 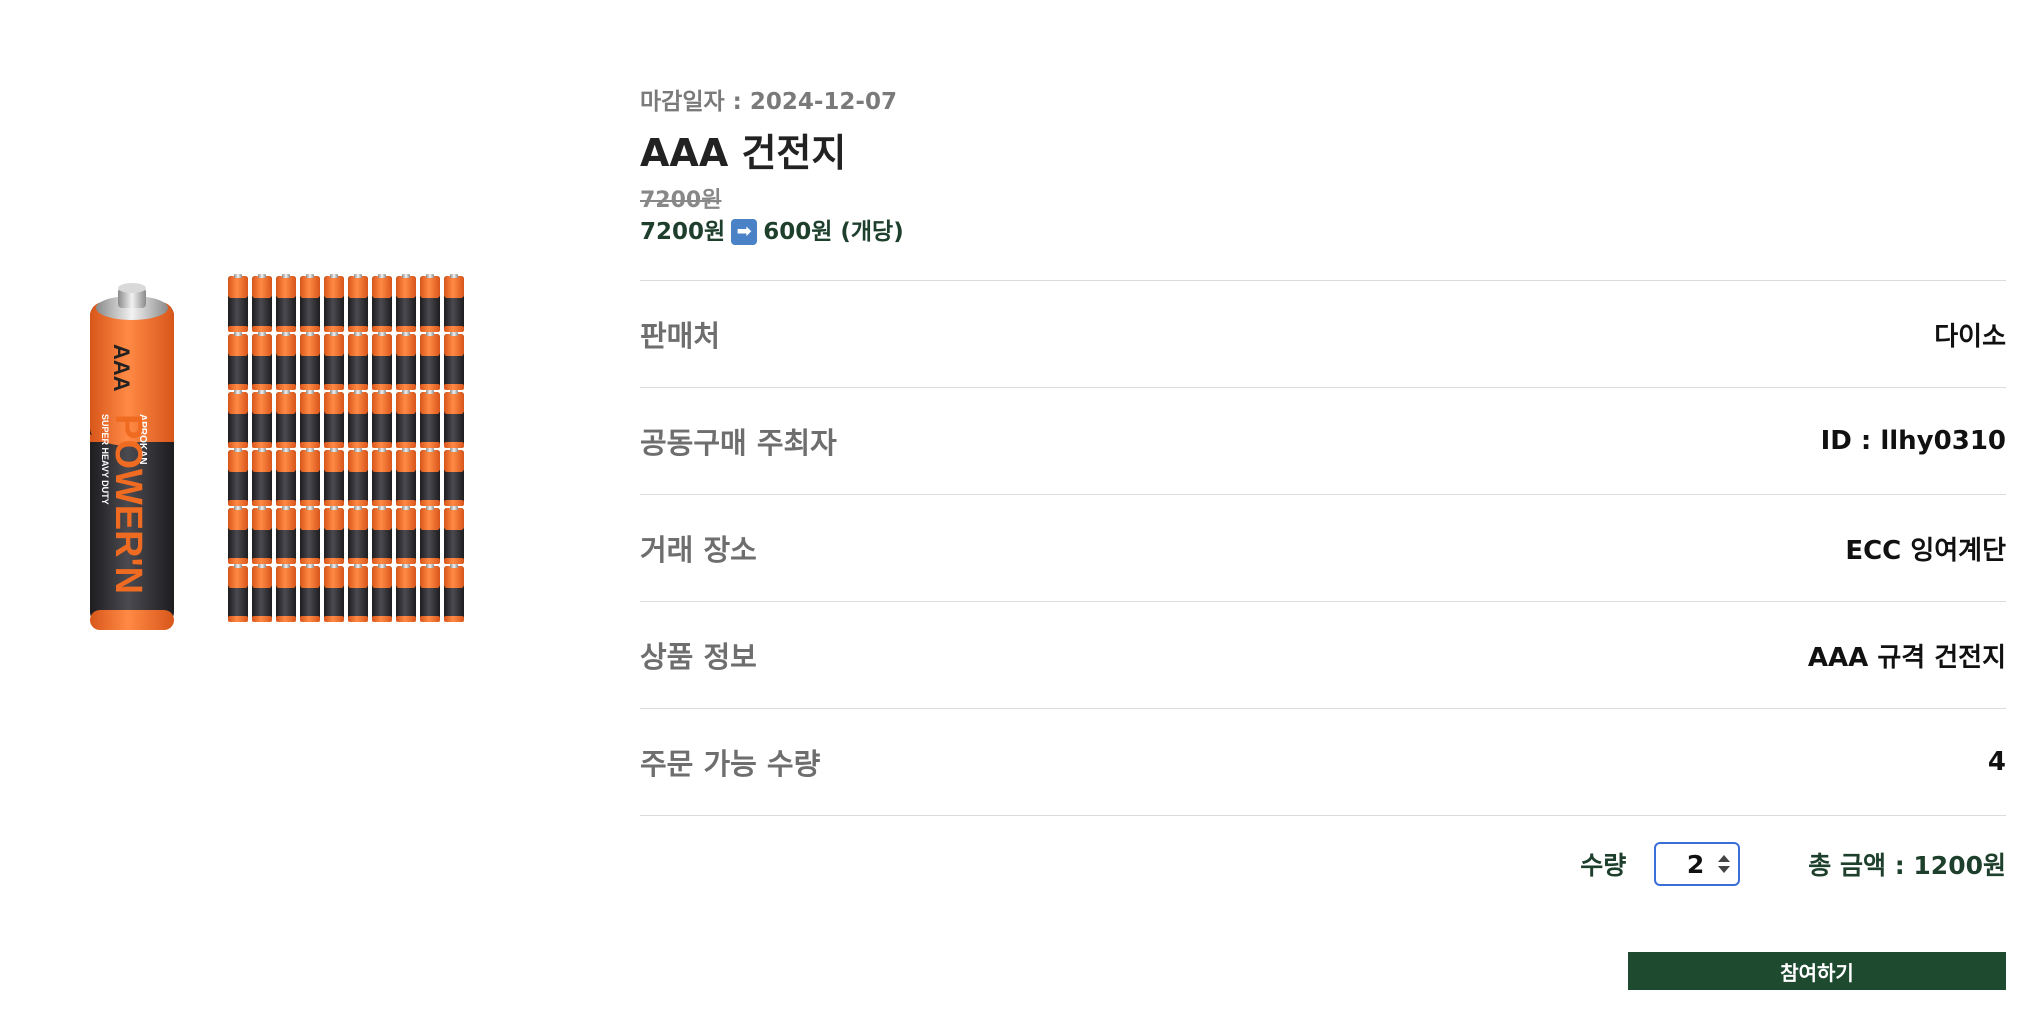 I want to click on info-label: 거래 장소, so click(x=698, y=550).